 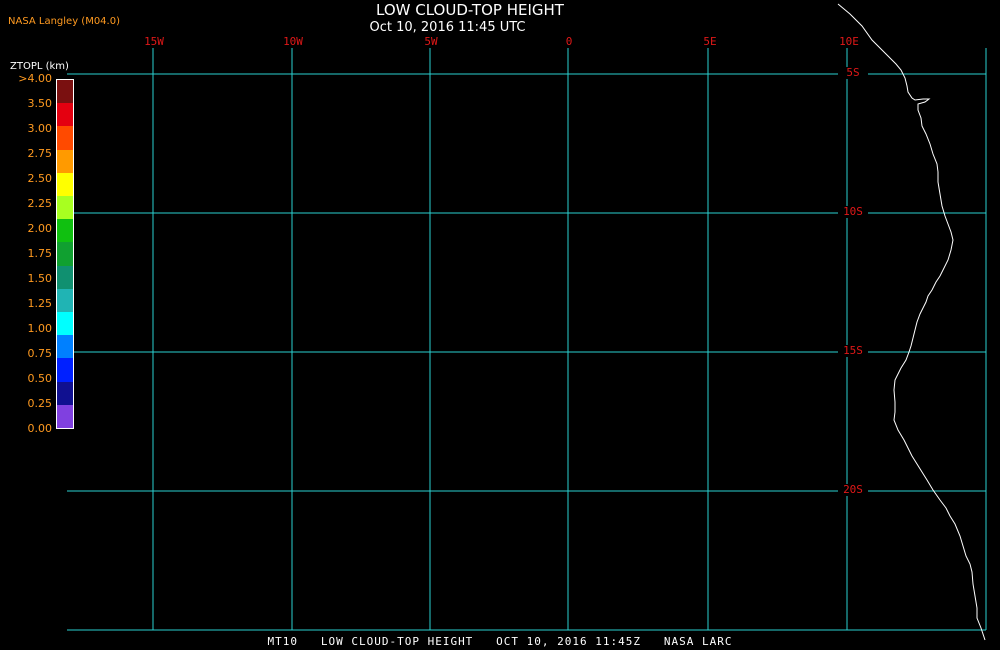 I want to click on legend-tick: 0.50, so click(x=40, y=378).